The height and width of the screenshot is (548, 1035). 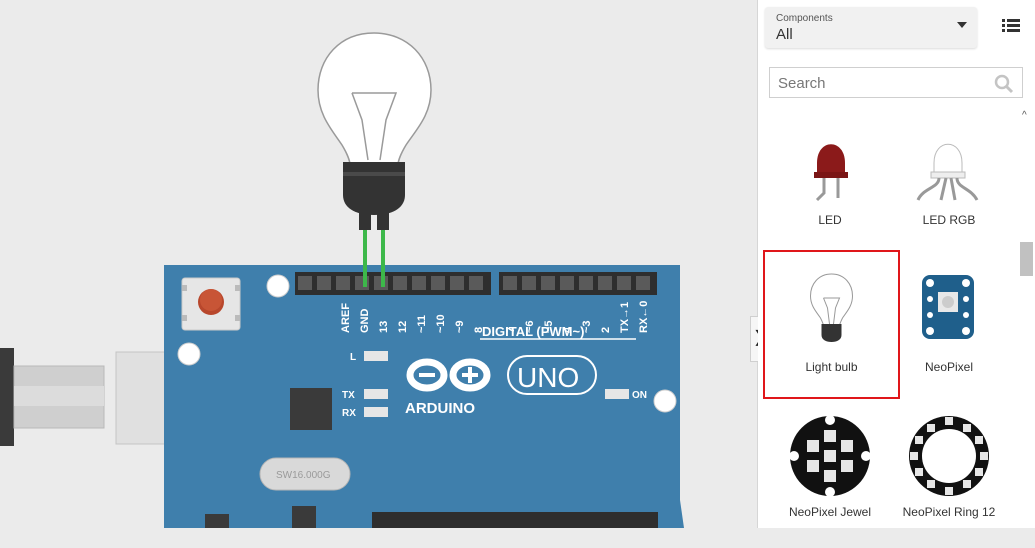 What do you see at coordinates (460, 326) in the screenshot?
I see `pin-label: ~9` at bounding box center [460, 326].